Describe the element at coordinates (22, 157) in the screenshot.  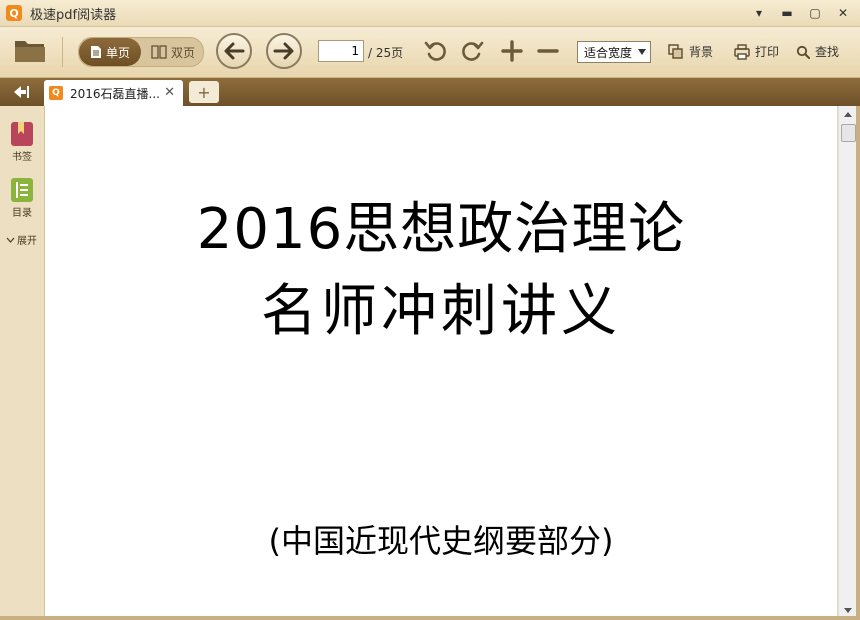
I see `bookmark-label: 书签` at that location.